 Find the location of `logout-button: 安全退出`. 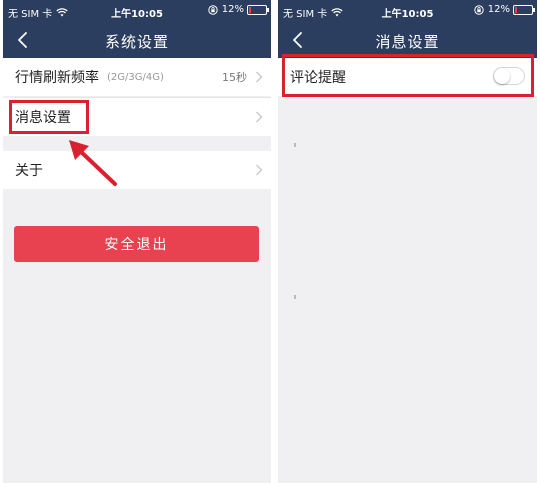

logout-button: 安全退出 is located at coordinates (136, 244).